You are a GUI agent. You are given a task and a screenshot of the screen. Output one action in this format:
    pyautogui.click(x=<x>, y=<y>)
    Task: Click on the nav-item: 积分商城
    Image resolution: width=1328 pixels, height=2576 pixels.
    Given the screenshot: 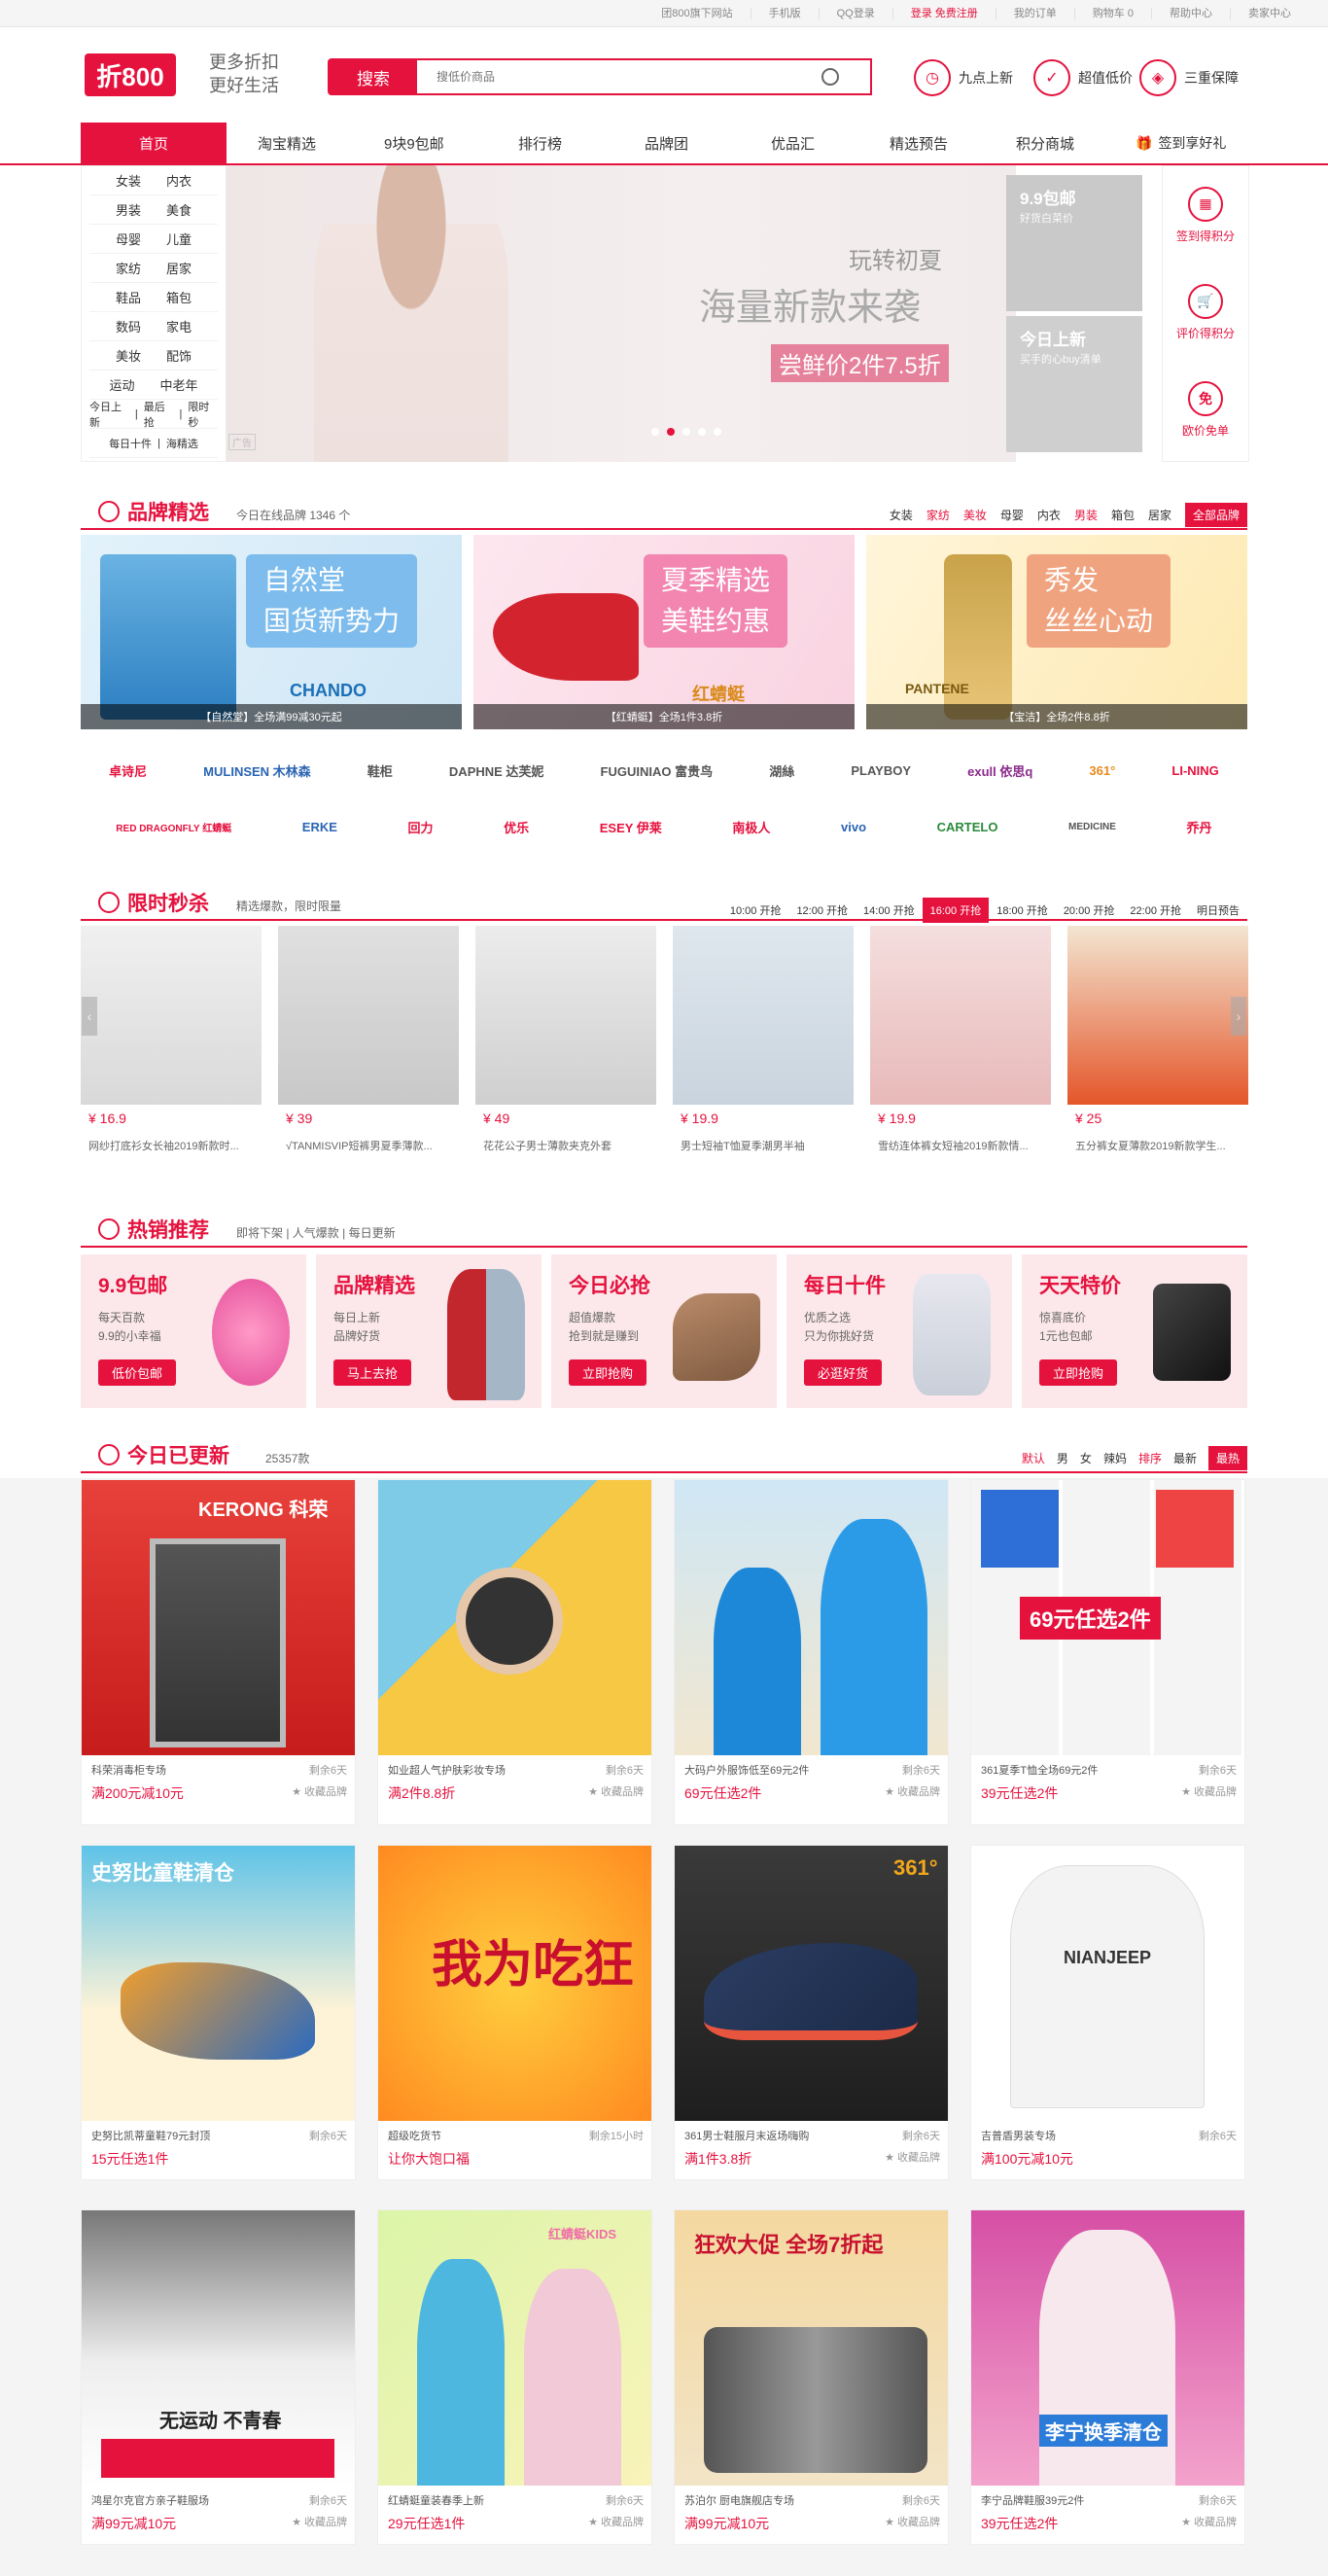 What is the action you would take?
    pyautogui.click(x=1045, y=143)
    